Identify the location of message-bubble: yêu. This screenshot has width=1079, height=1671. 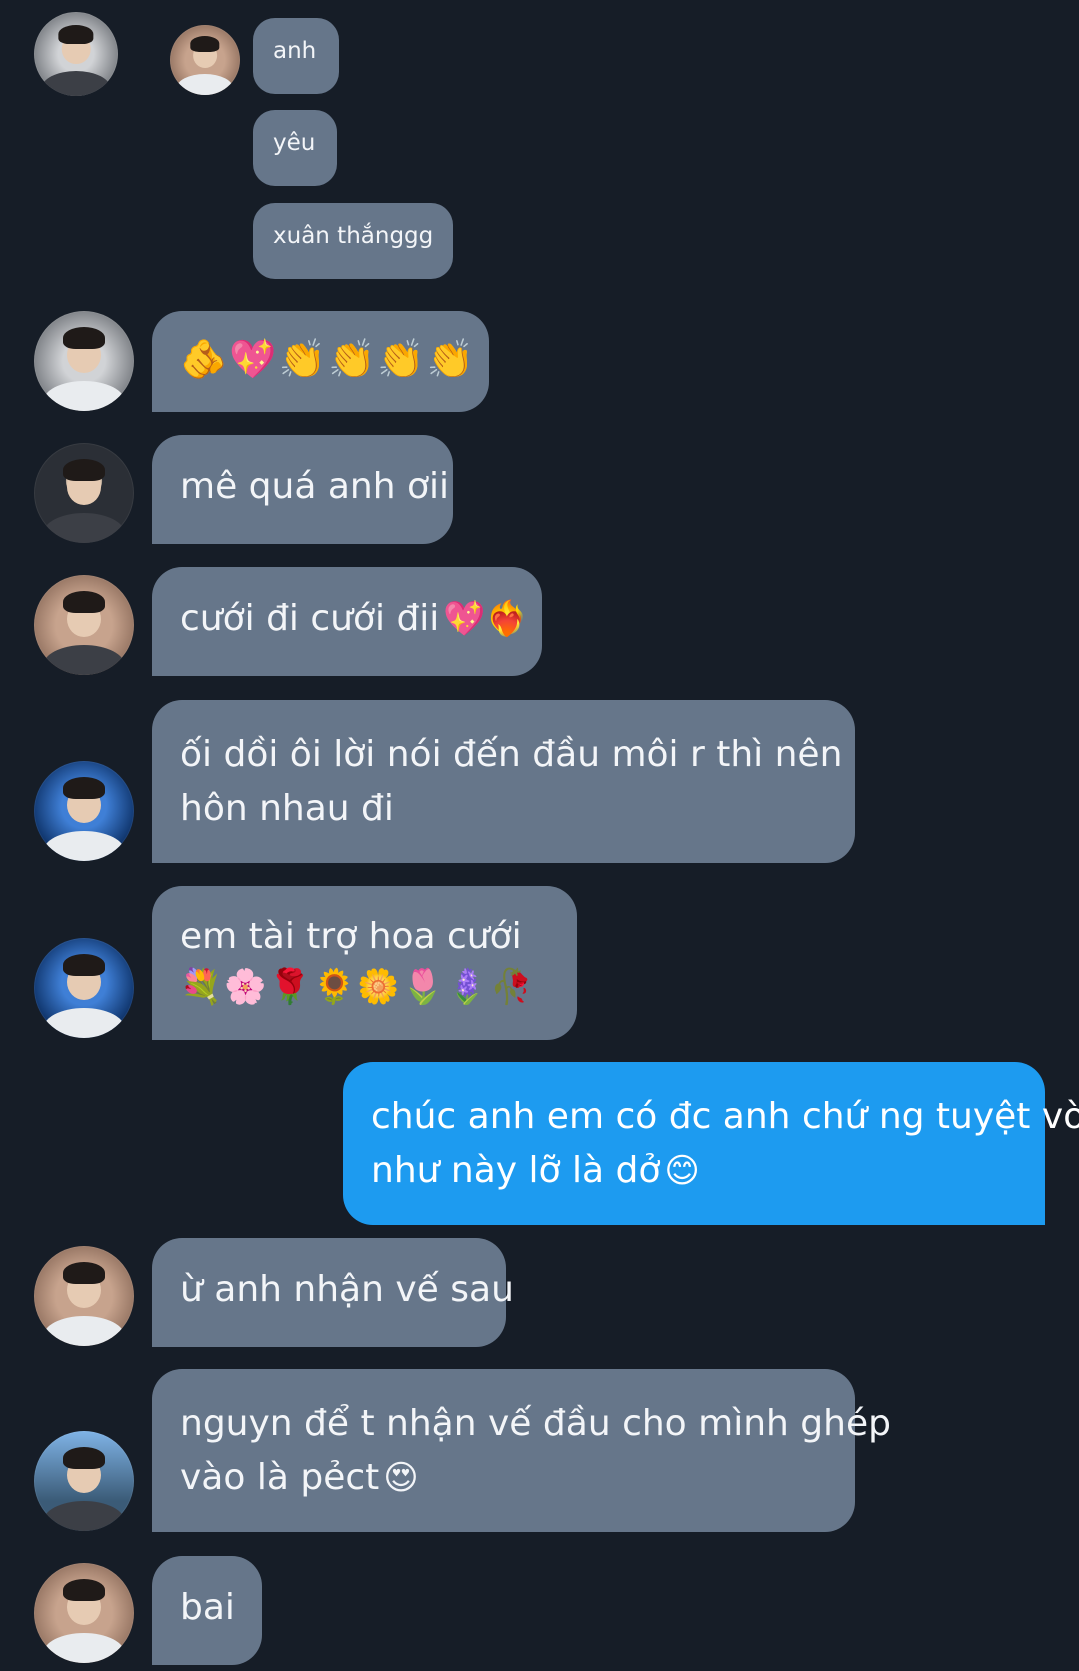
(295, 148).